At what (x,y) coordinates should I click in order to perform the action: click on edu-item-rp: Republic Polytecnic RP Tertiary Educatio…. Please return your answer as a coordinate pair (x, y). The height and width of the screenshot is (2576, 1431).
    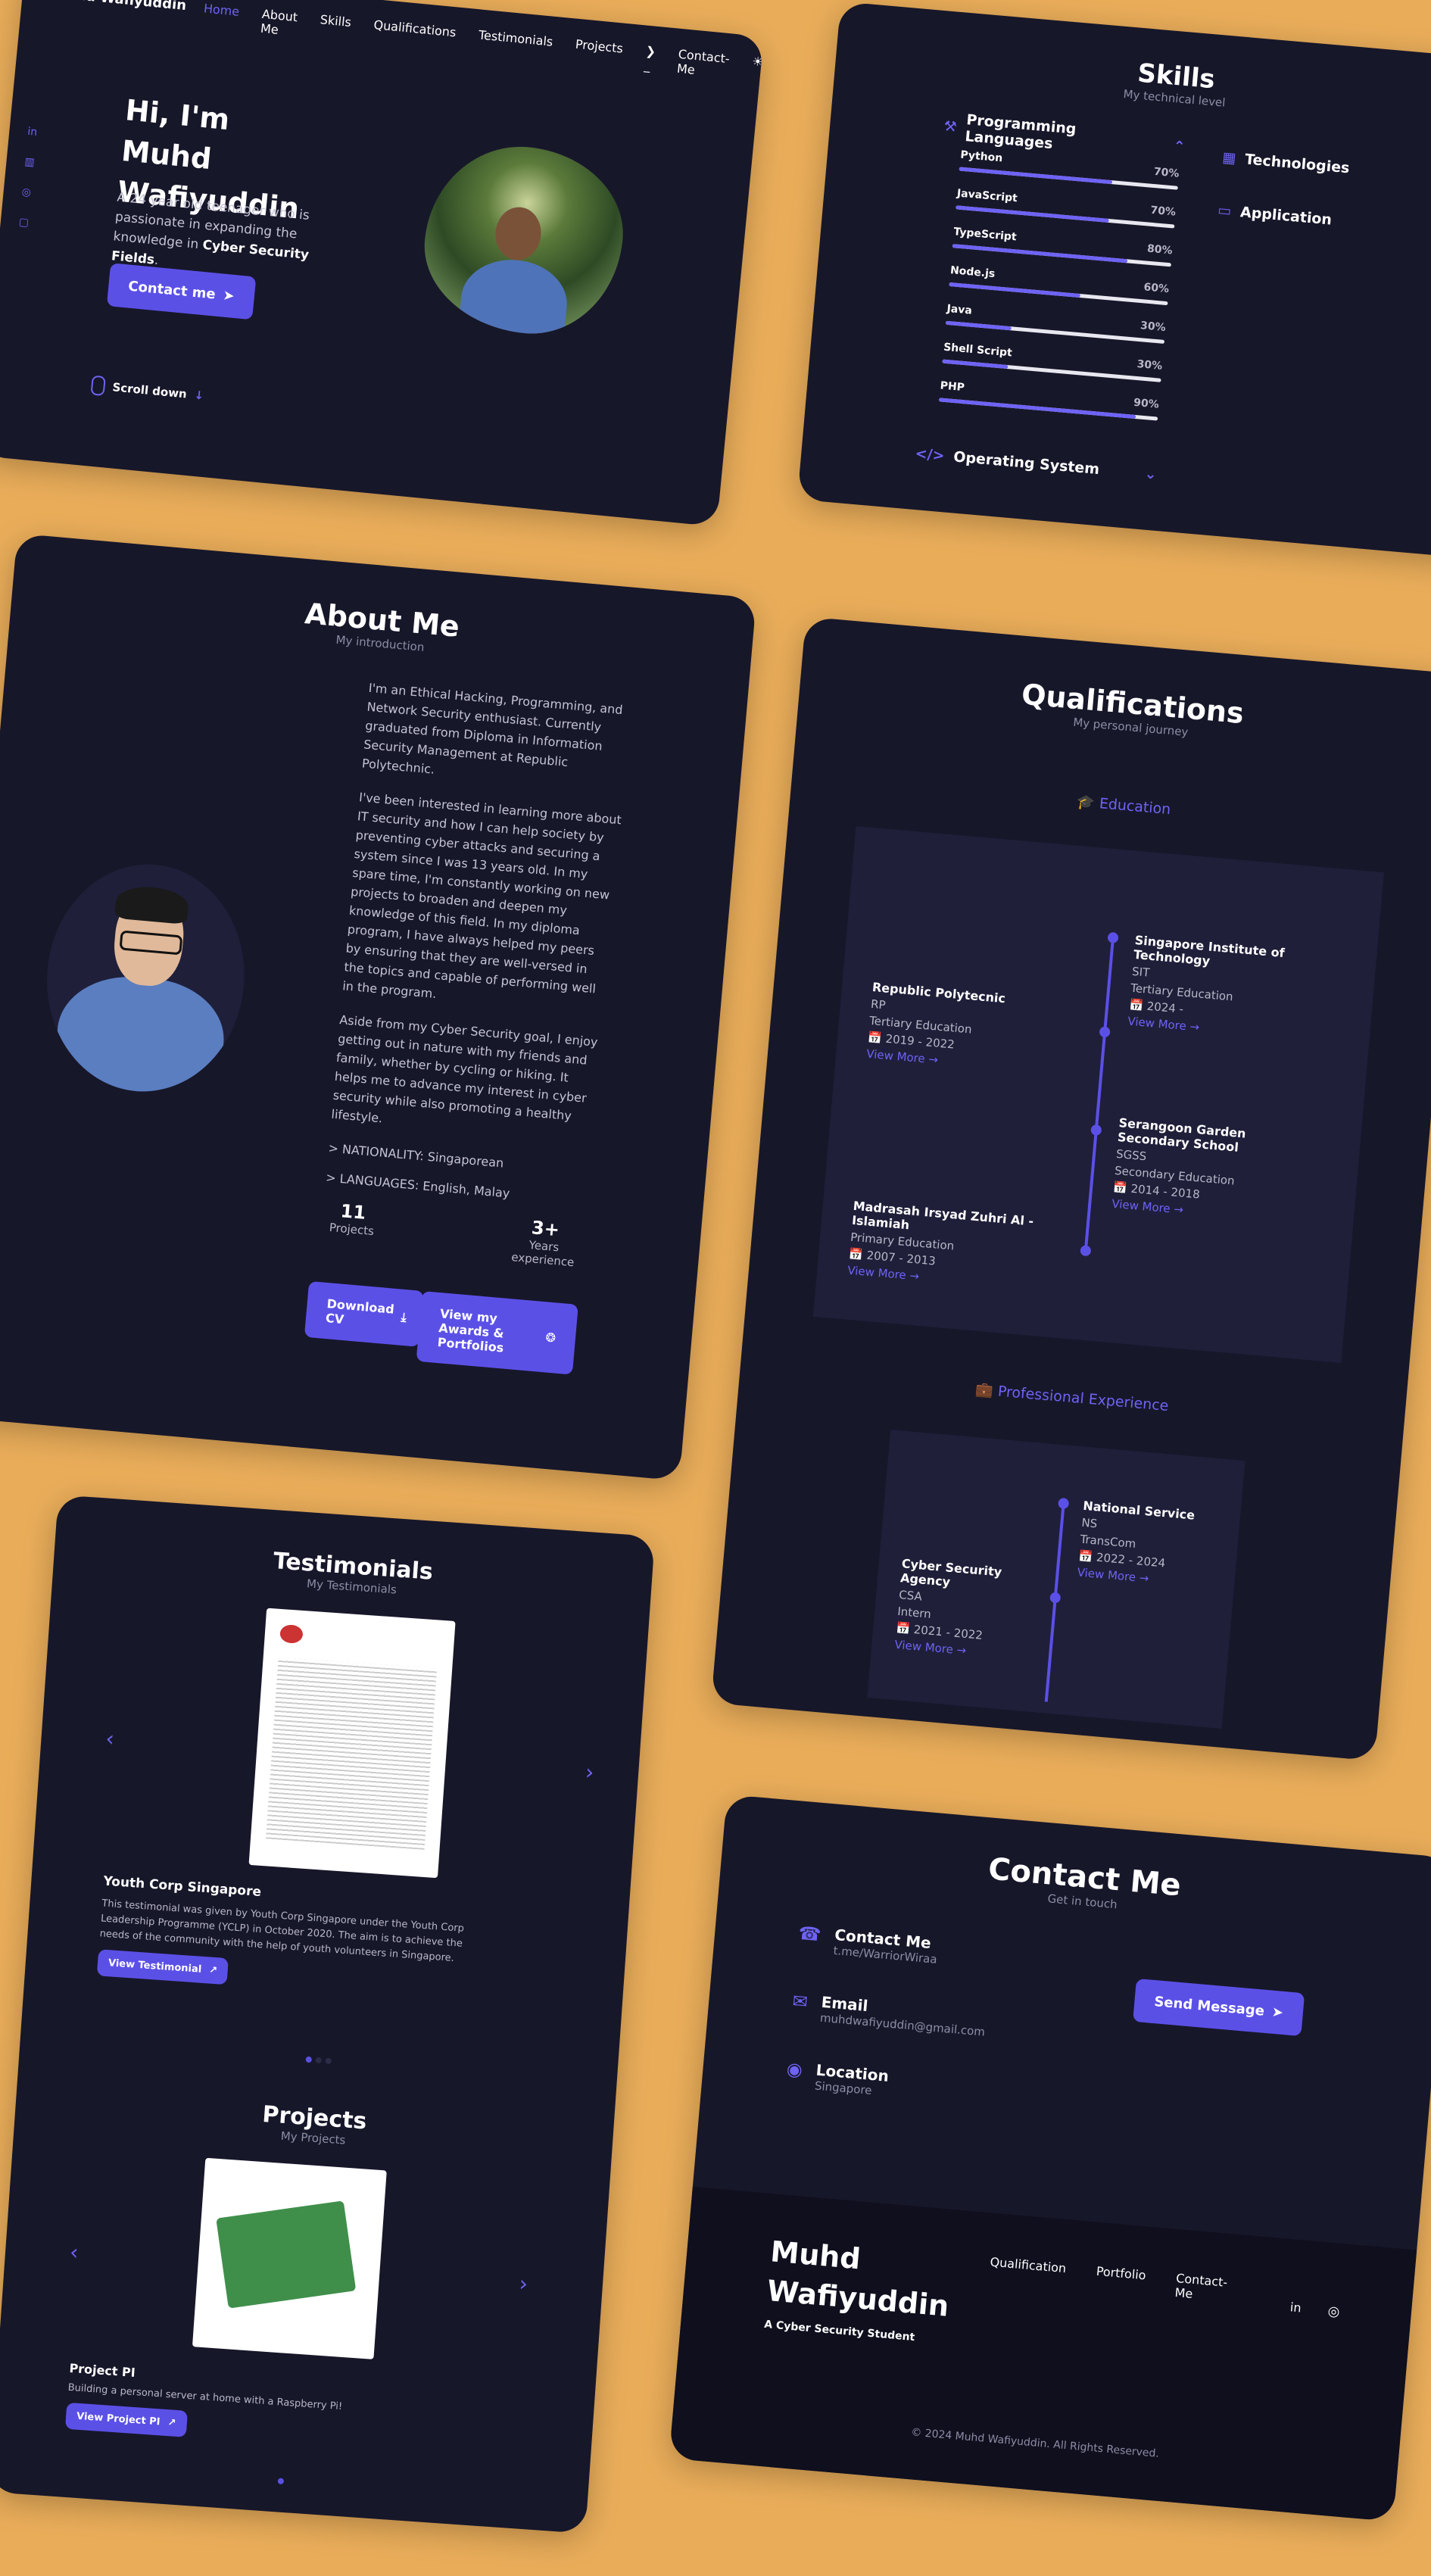
    Looking at the image, I should click on (975, 1029).